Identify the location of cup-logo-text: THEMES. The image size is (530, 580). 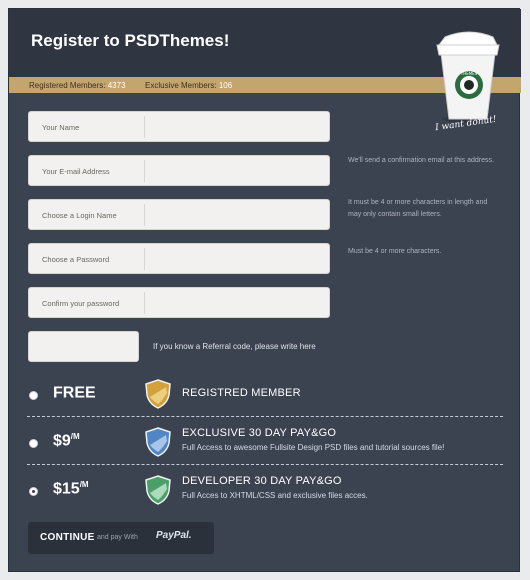
(469, 73).